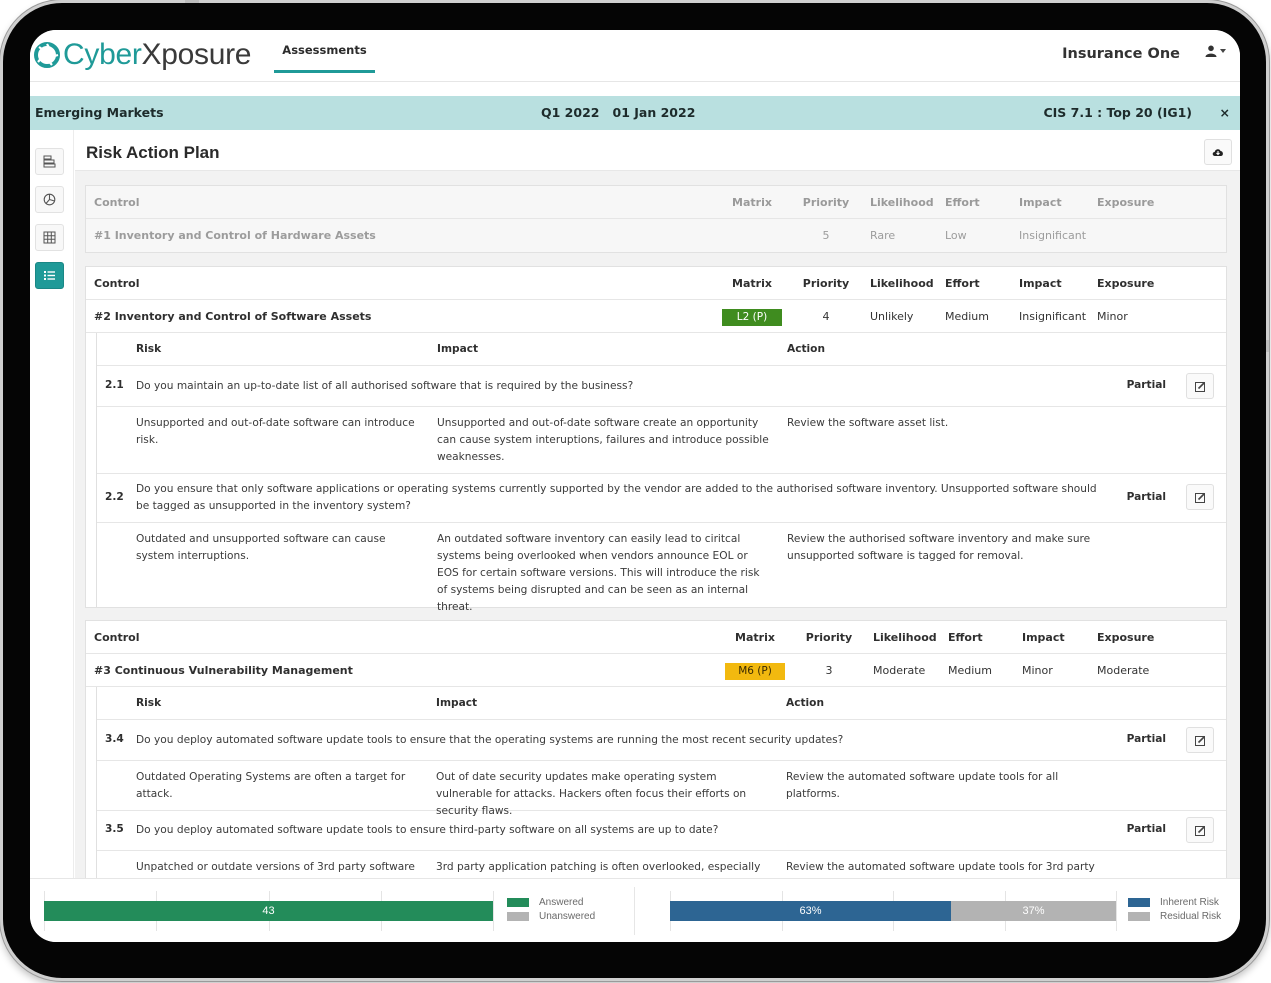  I want to click on sidebar-item-dashboard, so click(49, 199).